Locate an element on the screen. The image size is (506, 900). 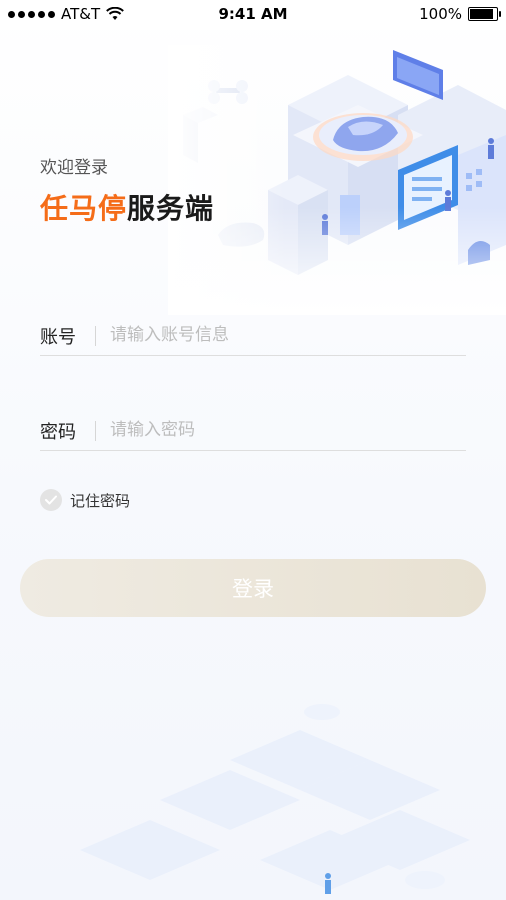
login-button: 登录 is located at coordinates (253, 588).